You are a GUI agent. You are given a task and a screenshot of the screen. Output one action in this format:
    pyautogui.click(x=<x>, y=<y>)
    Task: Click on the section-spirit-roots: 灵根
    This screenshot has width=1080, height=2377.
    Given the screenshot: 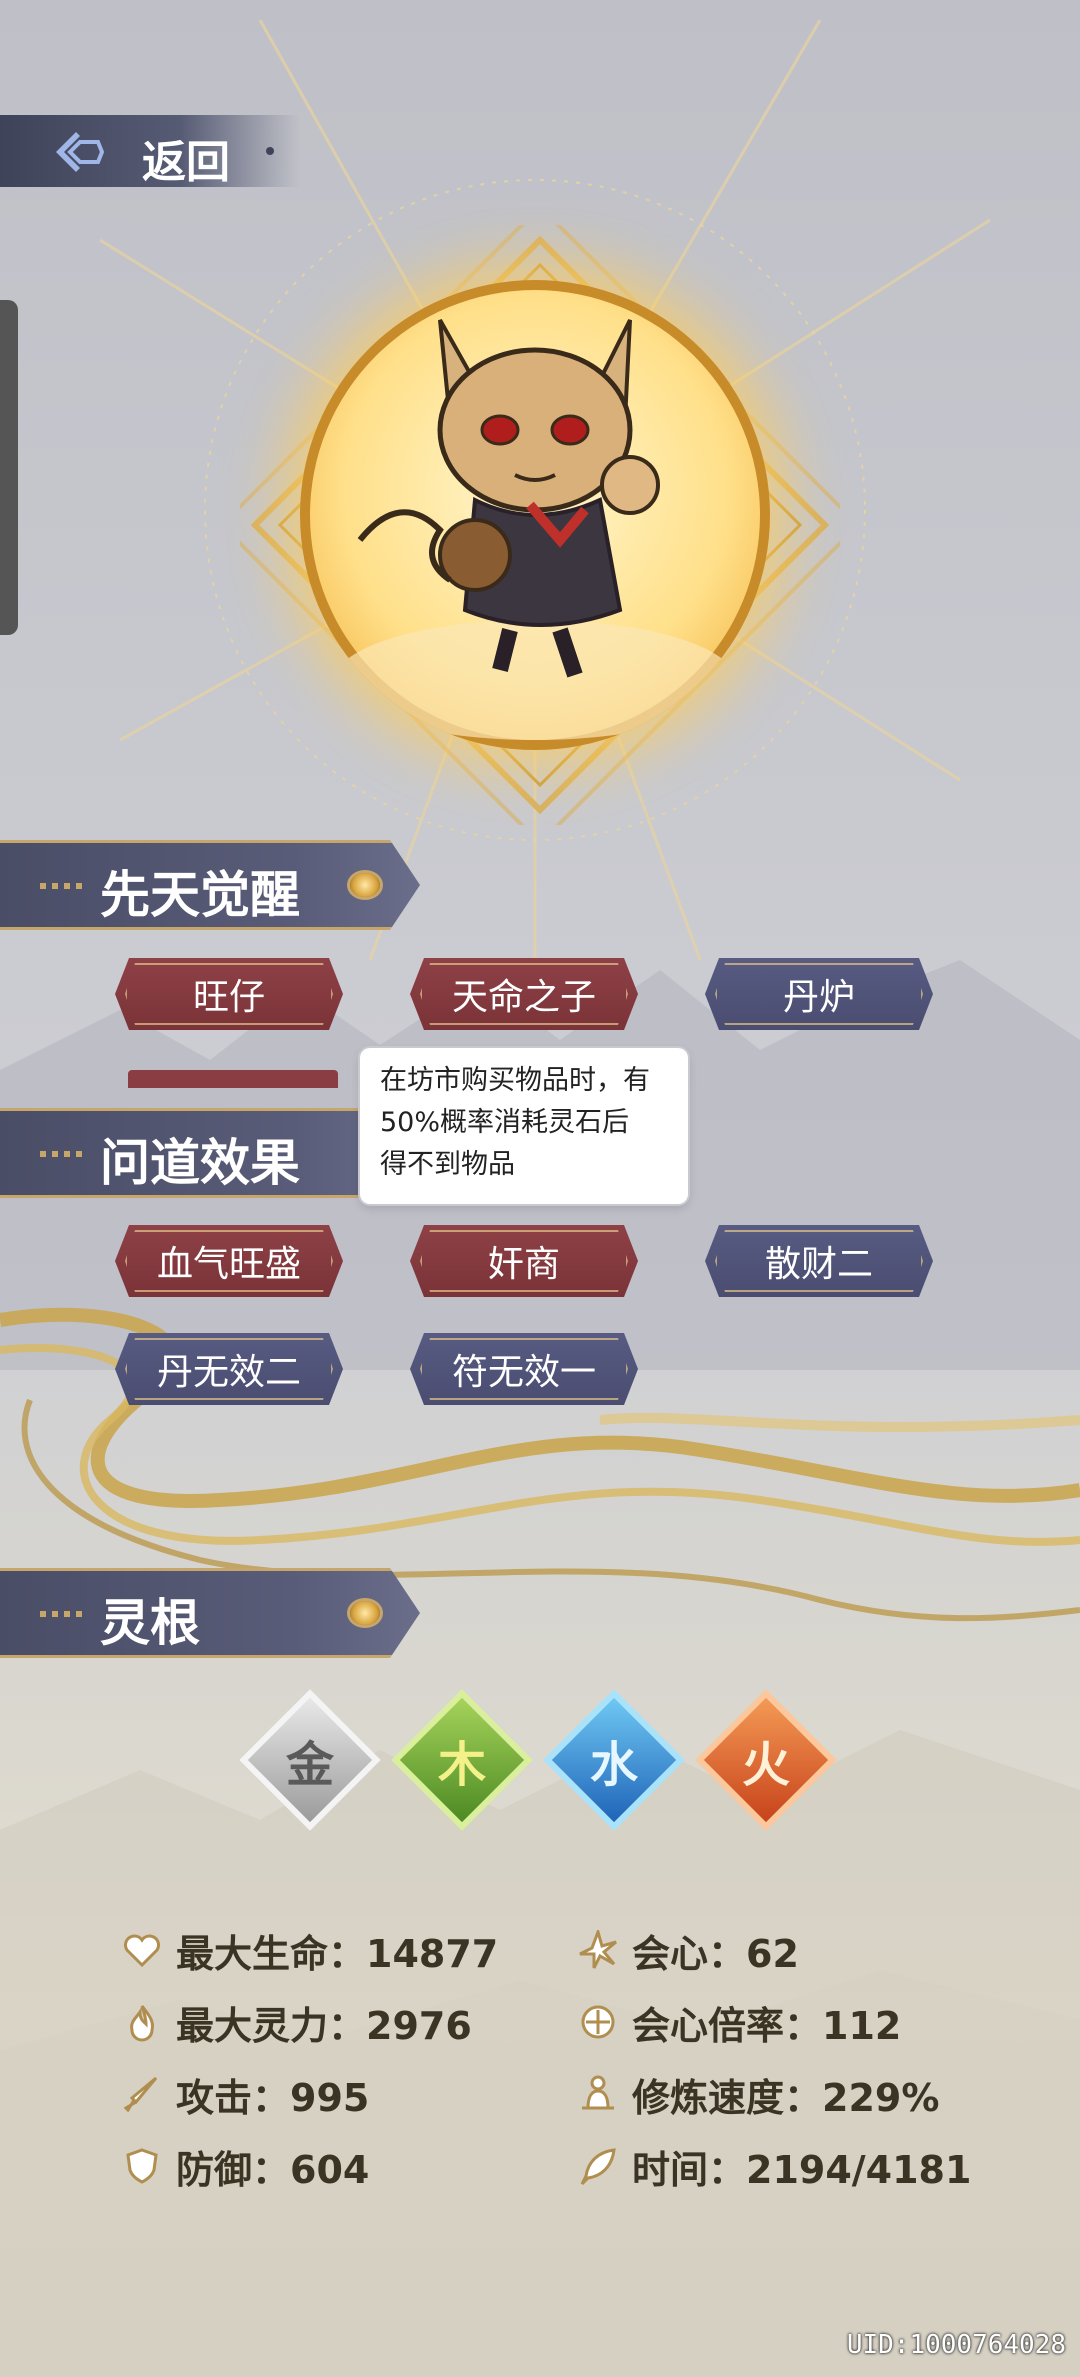 What is the action you would take?
    pyautogui.click(x=210, y=1613)
    